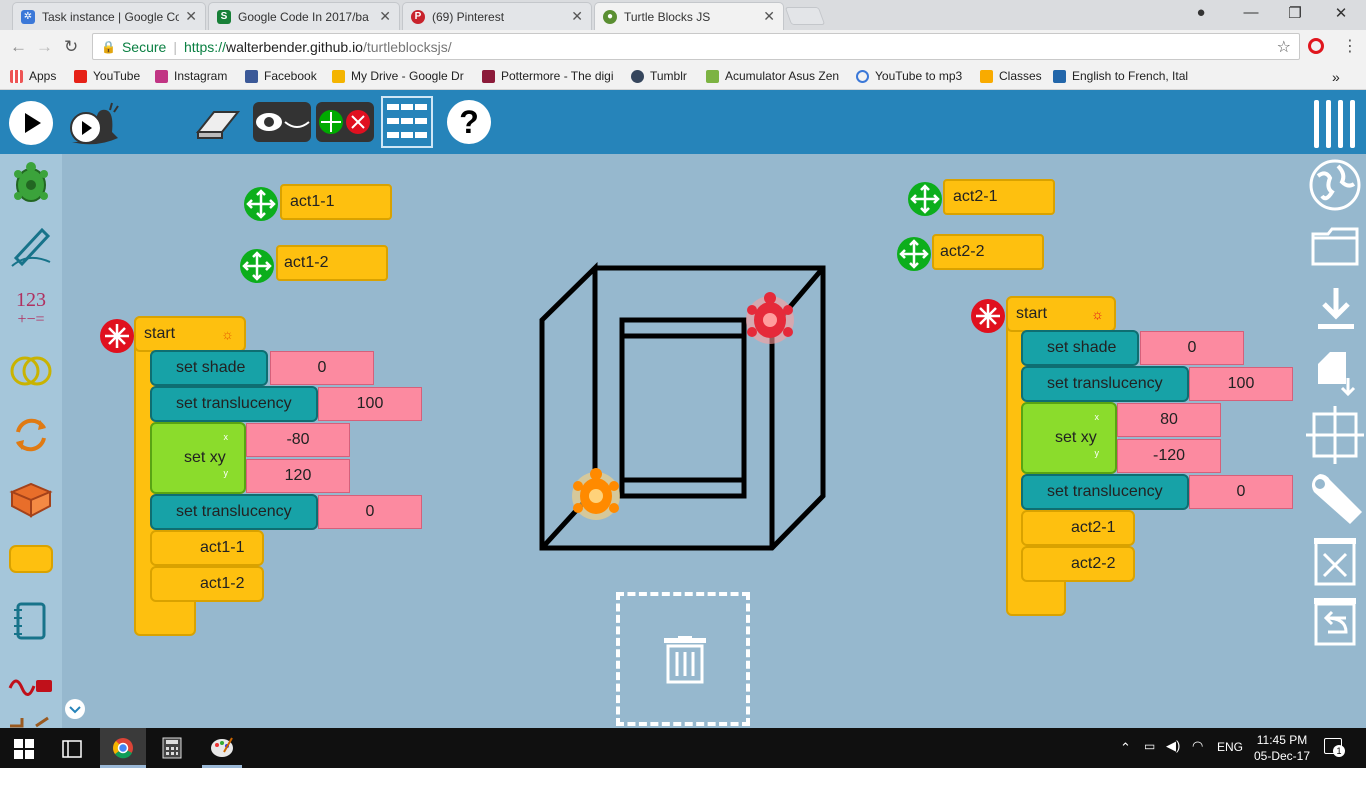 The height and width of the screenshot is (786, 1366). I want to click on tab-task-instance: ✲ Task instance | Google Co ✕, so click(109, 16).